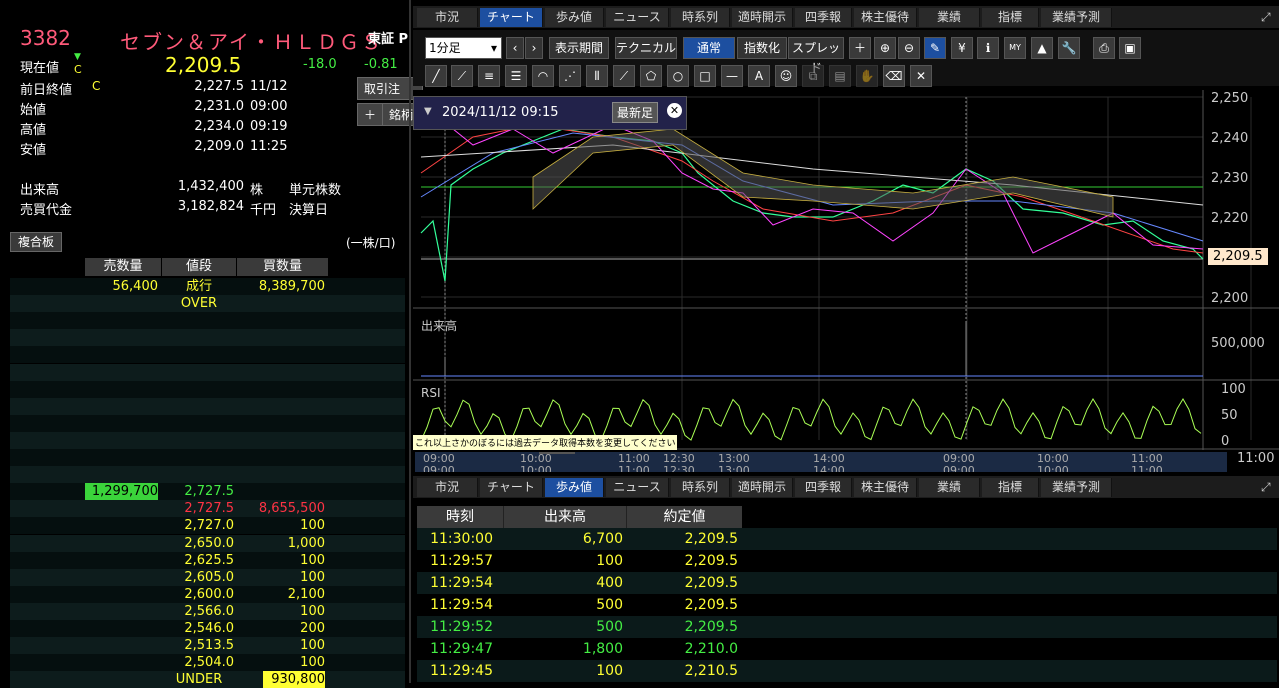 The height and width of the screenshot is (688, 1279). I want to click on list-tool-icon: ▤, so click(840, 76).